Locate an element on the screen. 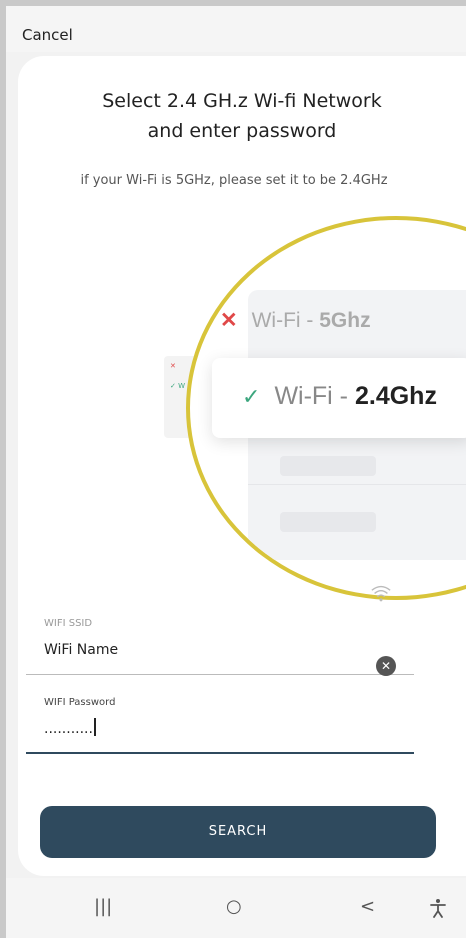 This screenshot has height=938, width=466. mini-check-row: ✓ W is located at coordinates (178, 386).